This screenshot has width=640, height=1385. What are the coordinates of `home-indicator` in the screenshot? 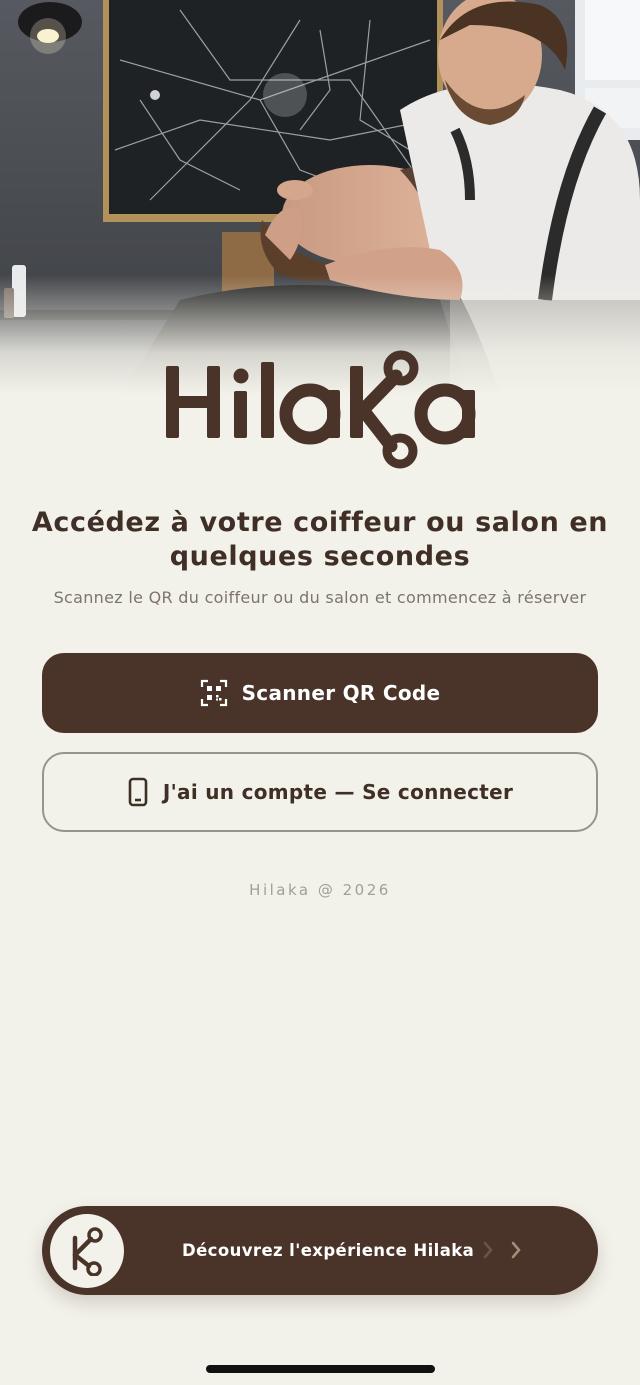 It's located at (320, 1369).